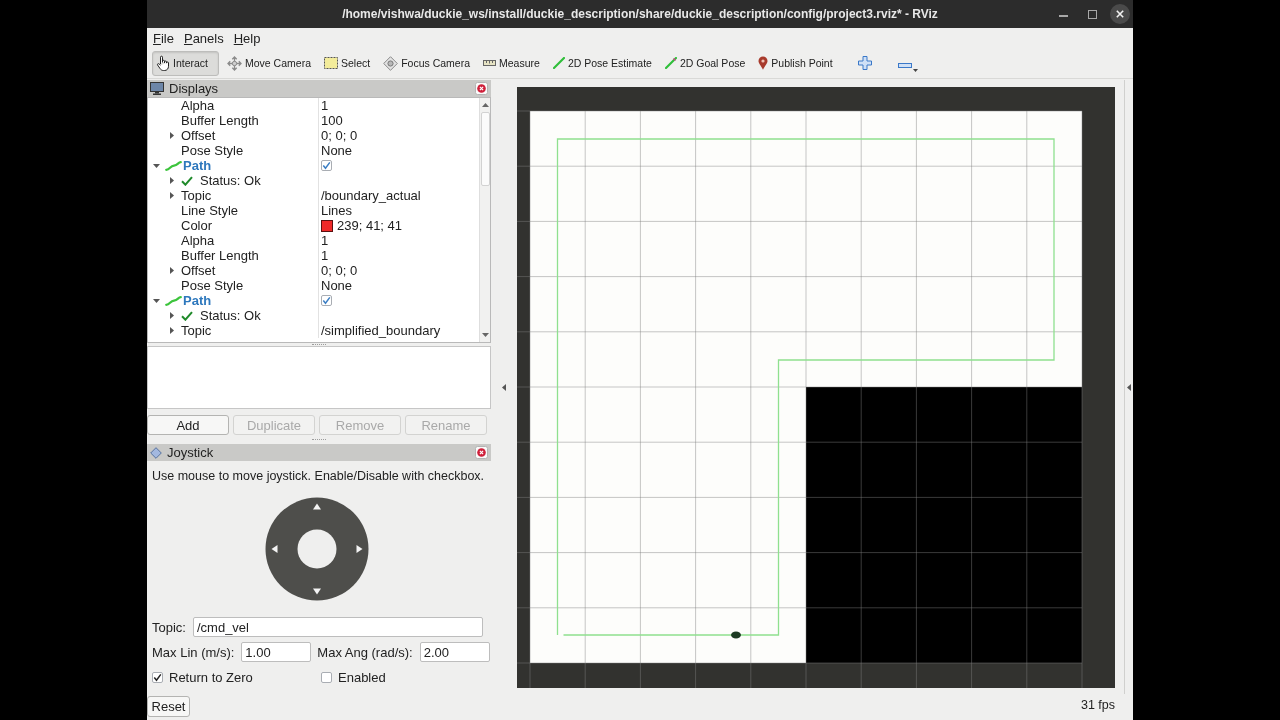 This screenshot has height=720, width=1280. What do you see at coordinates (427, 63) in the screenshot?
I see `tool-button: Focus Camera` at bounding box center [427, 63].